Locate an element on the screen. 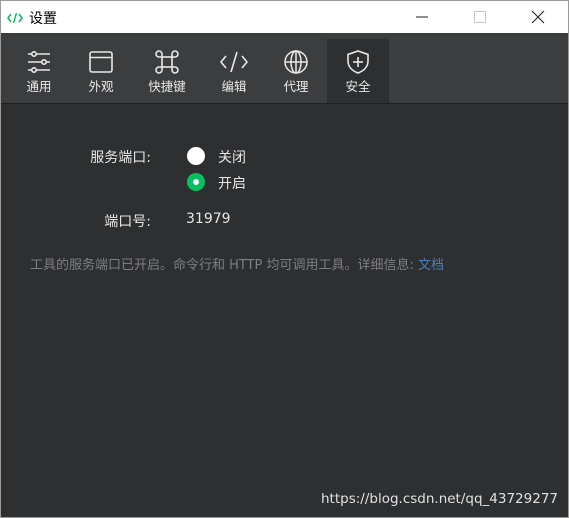  info-text-block: 工具的服务端口已开启。命令行和 HTTP 均可调用工具。详细信息: 文档 is located at coordinates (267, 265).